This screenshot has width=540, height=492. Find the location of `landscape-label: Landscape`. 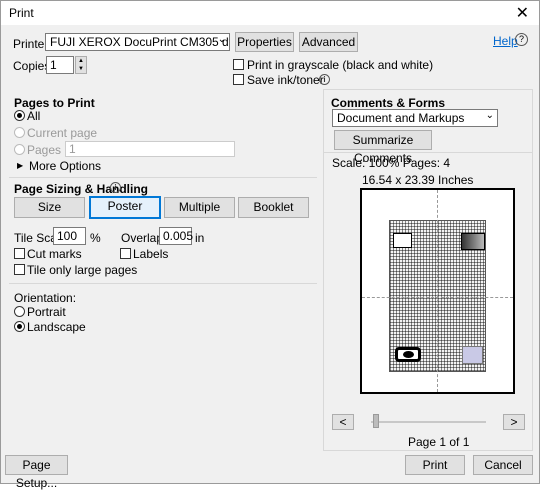

landscape-label: Landscape is located at coordinates (56, 327).